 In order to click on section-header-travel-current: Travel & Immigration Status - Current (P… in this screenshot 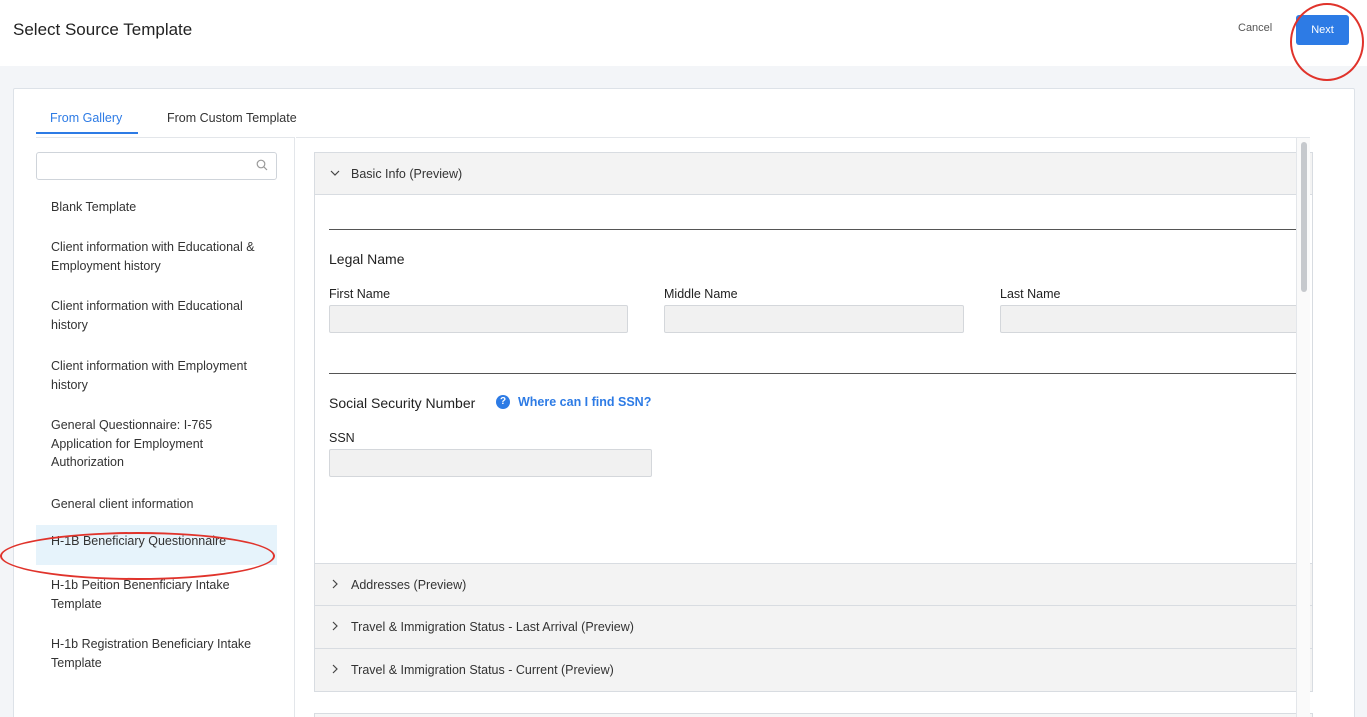, I will do `click(813, 670)`.